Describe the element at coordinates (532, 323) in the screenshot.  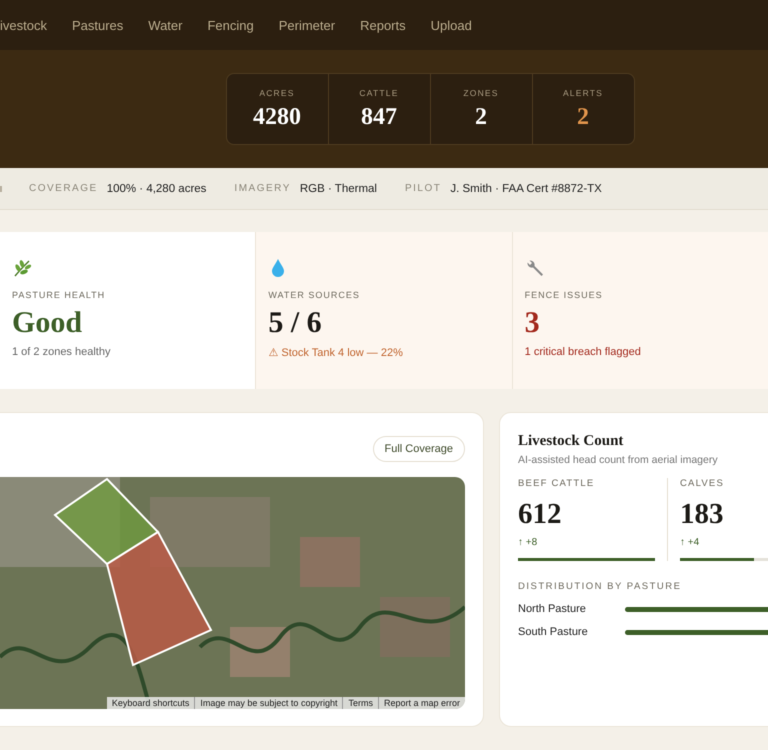
I see `card-value: 3` at that location.